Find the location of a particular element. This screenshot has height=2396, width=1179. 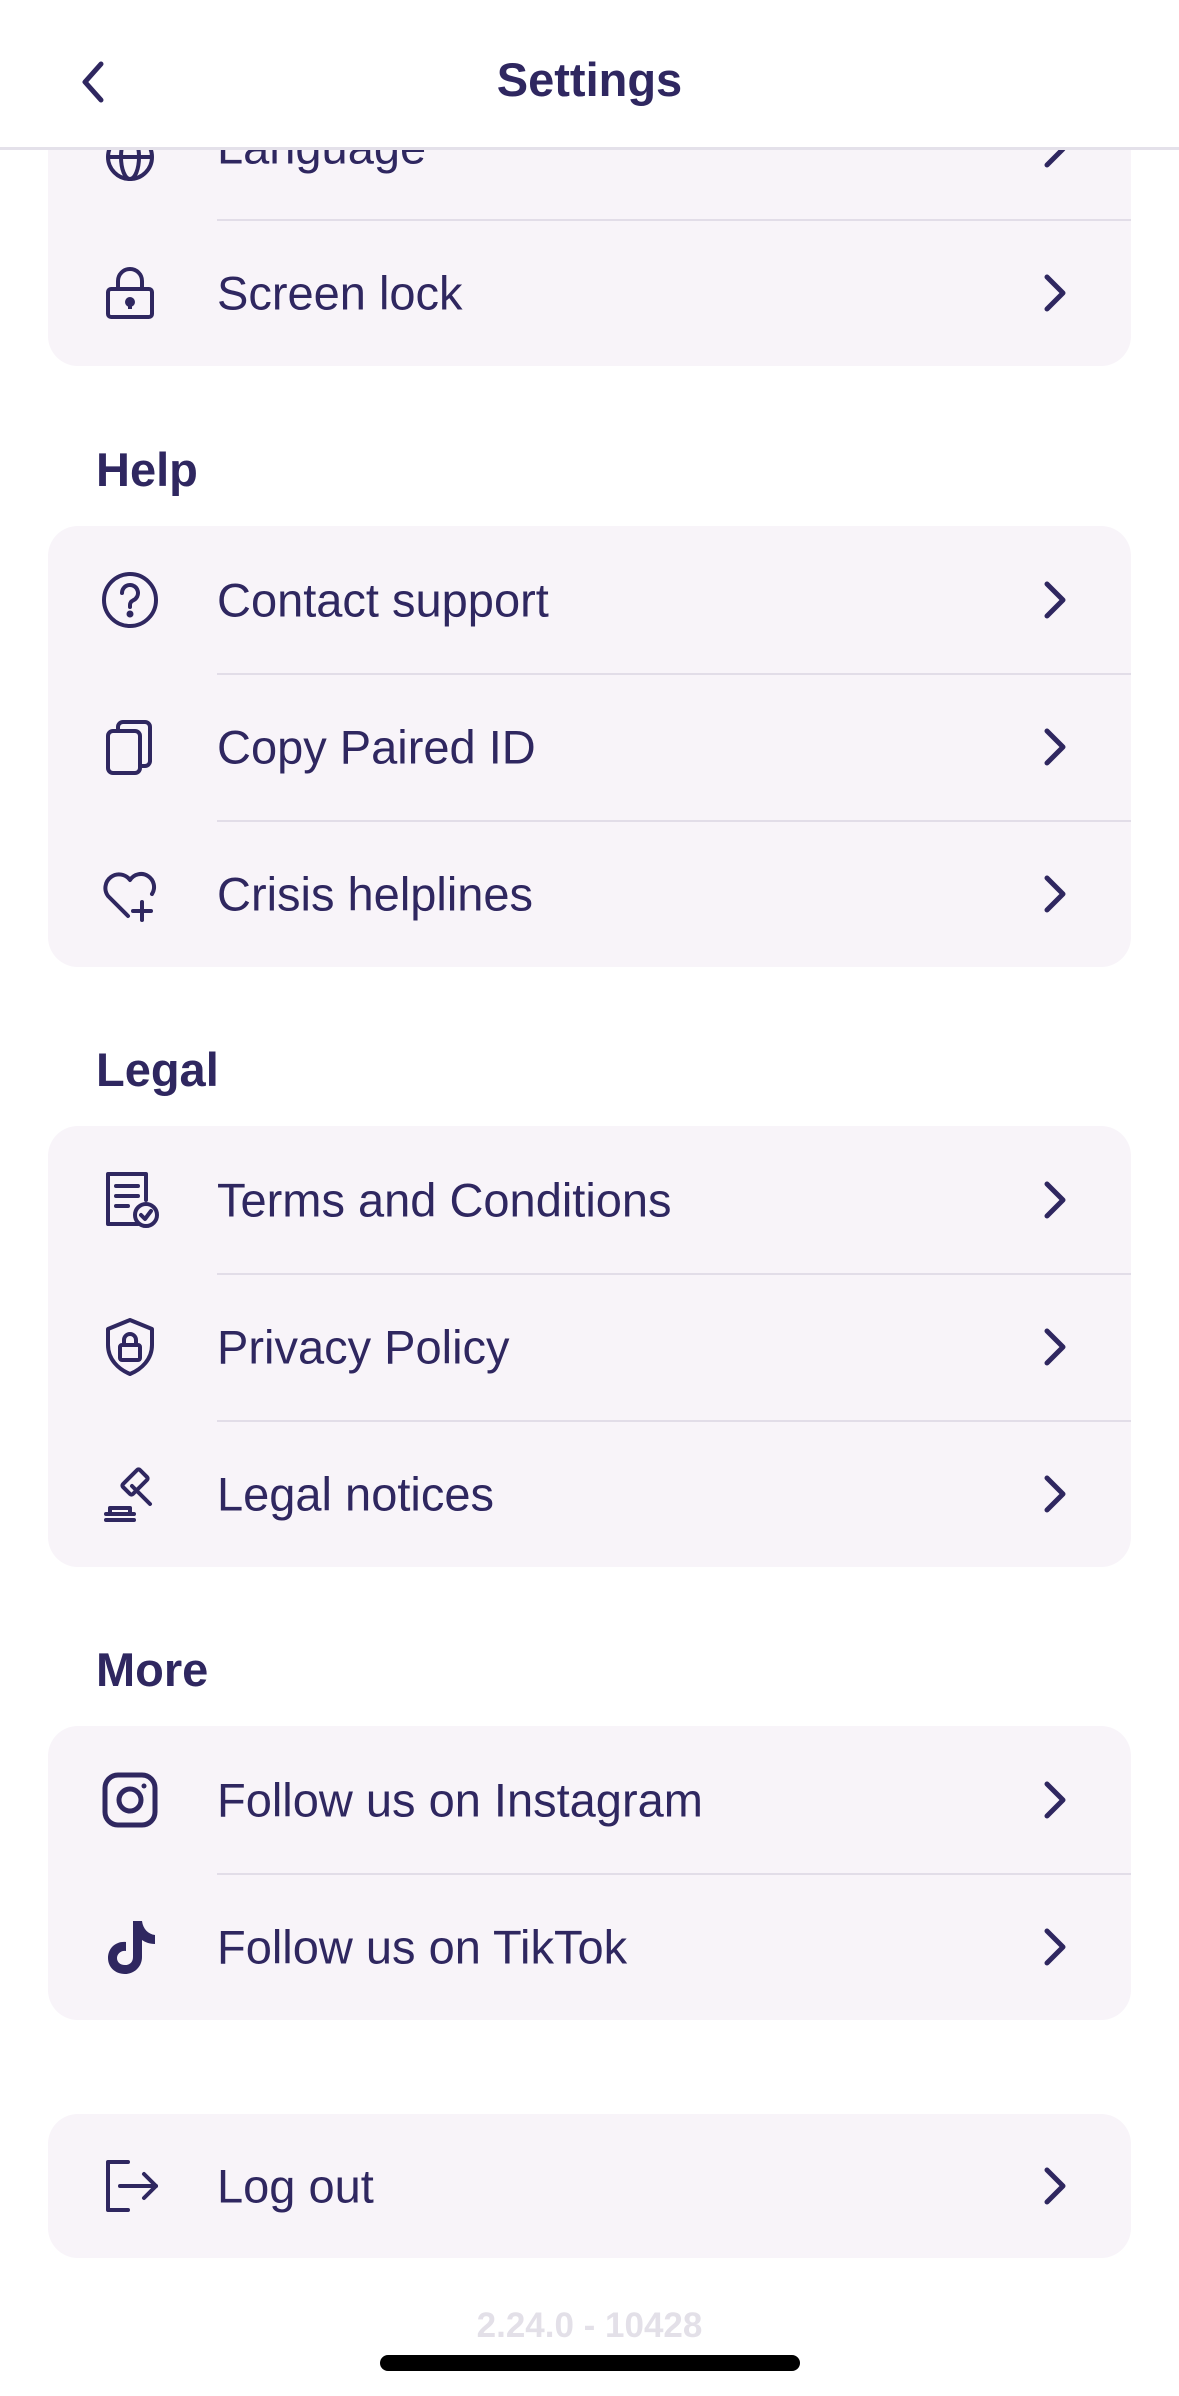

settings-item-terms-and-conditions: Terms and Conditions is located at coordinates (589, 1199).